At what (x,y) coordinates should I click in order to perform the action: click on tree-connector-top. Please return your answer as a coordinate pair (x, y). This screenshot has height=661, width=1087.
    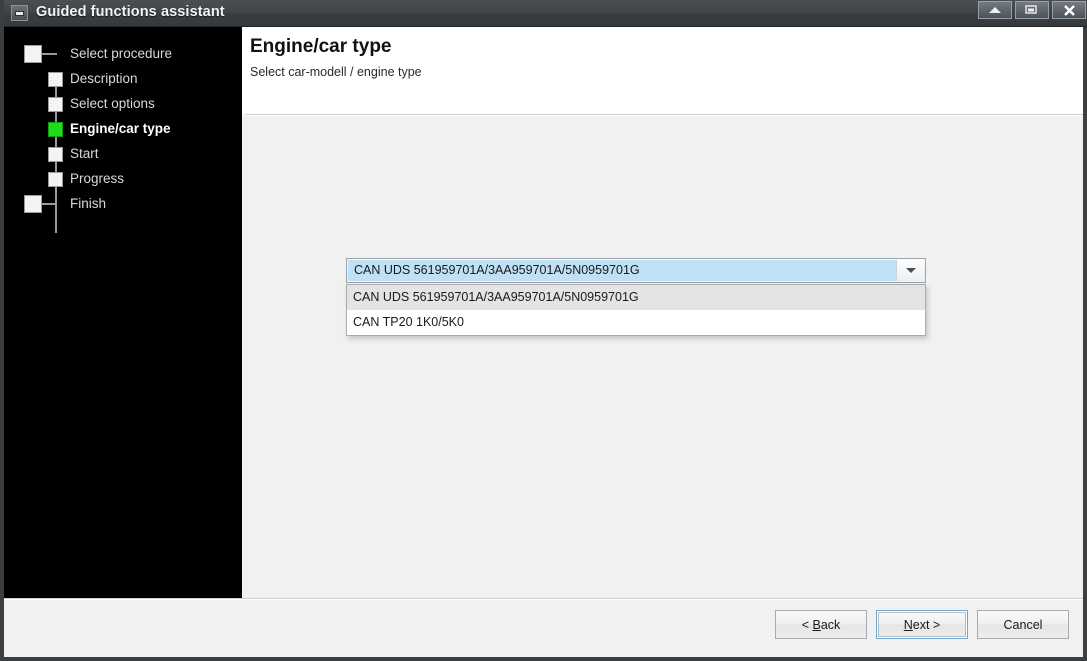
    Looking at the image, I should click on (49, 54).